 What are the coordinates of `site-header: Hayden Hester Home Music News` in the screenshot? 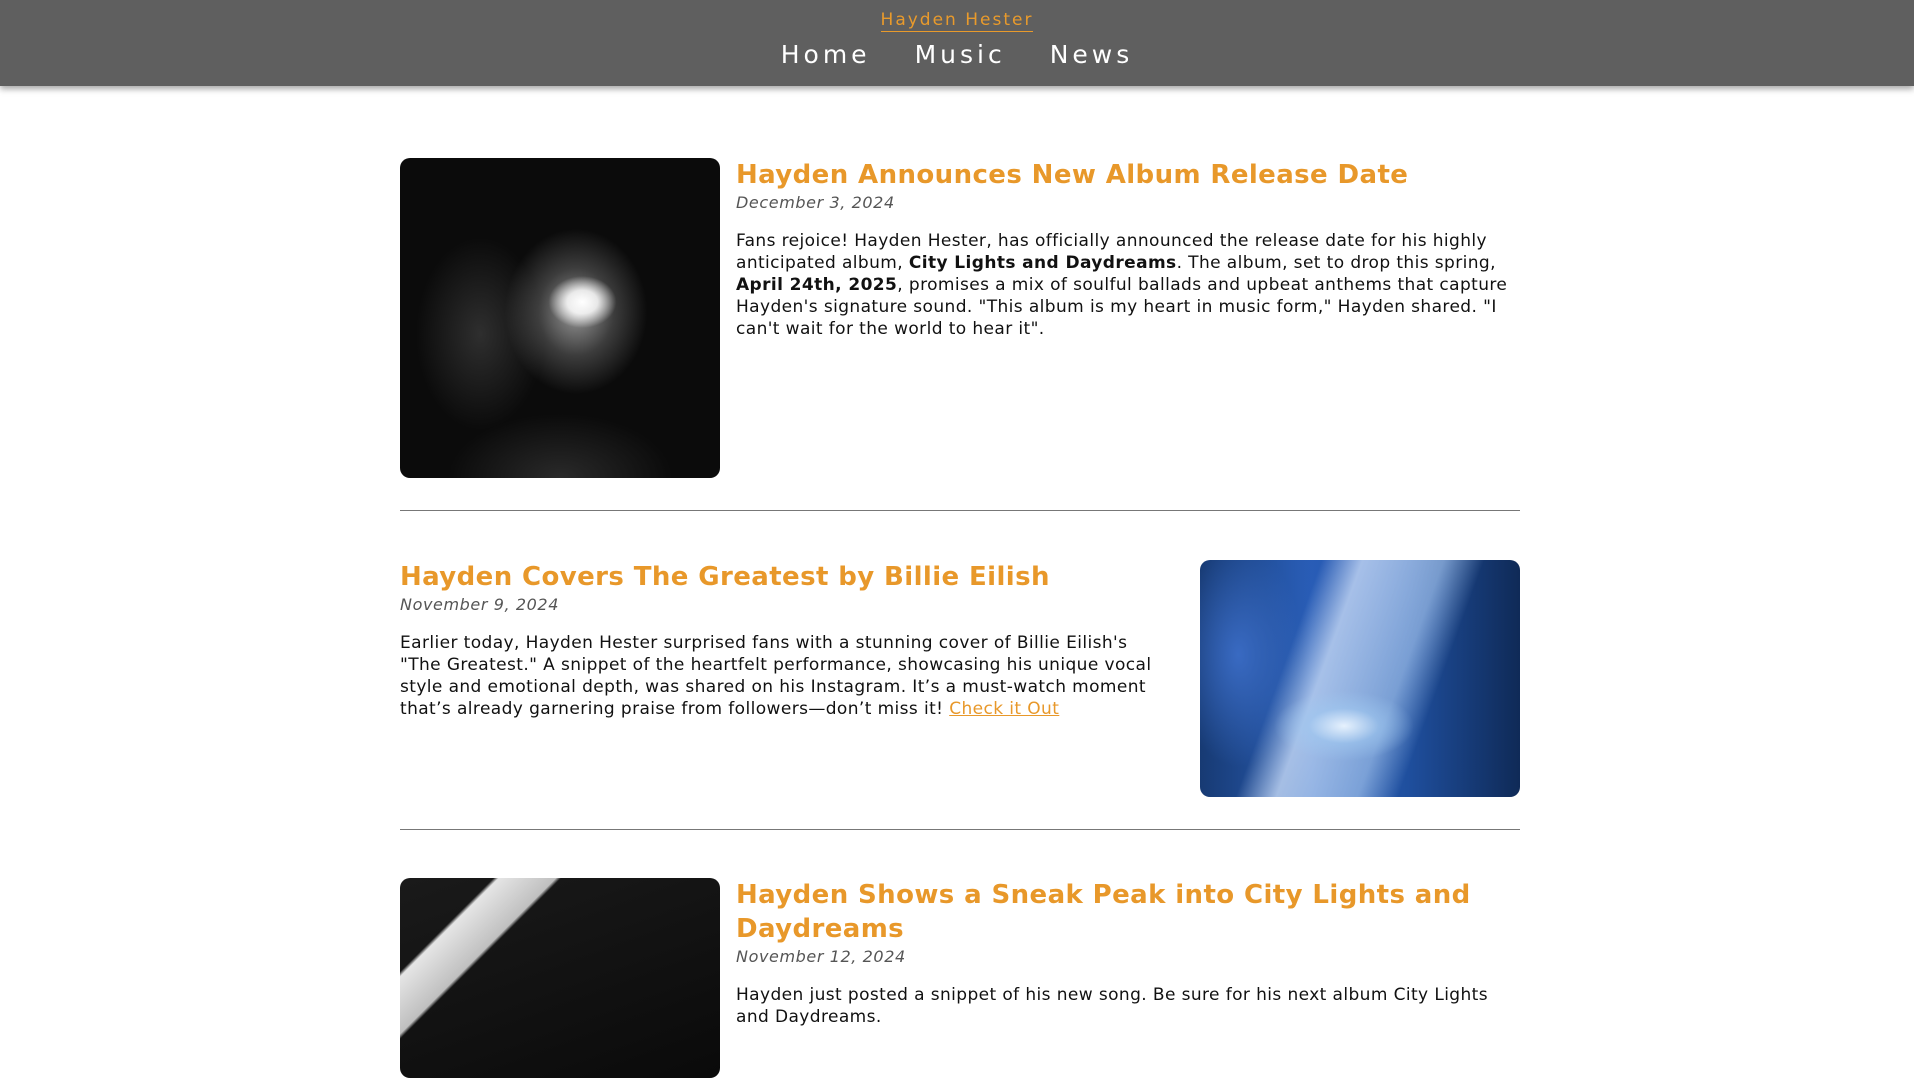 It's located at (957, 43).